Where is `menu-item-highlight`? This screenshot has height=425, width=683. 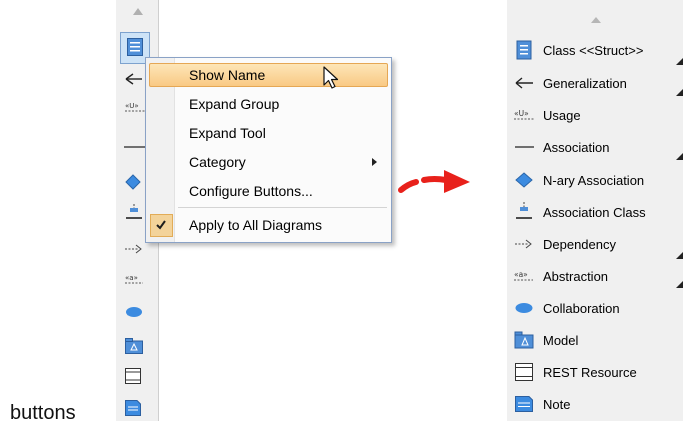 menu-item-highlight is located at coordinates (268, 75).